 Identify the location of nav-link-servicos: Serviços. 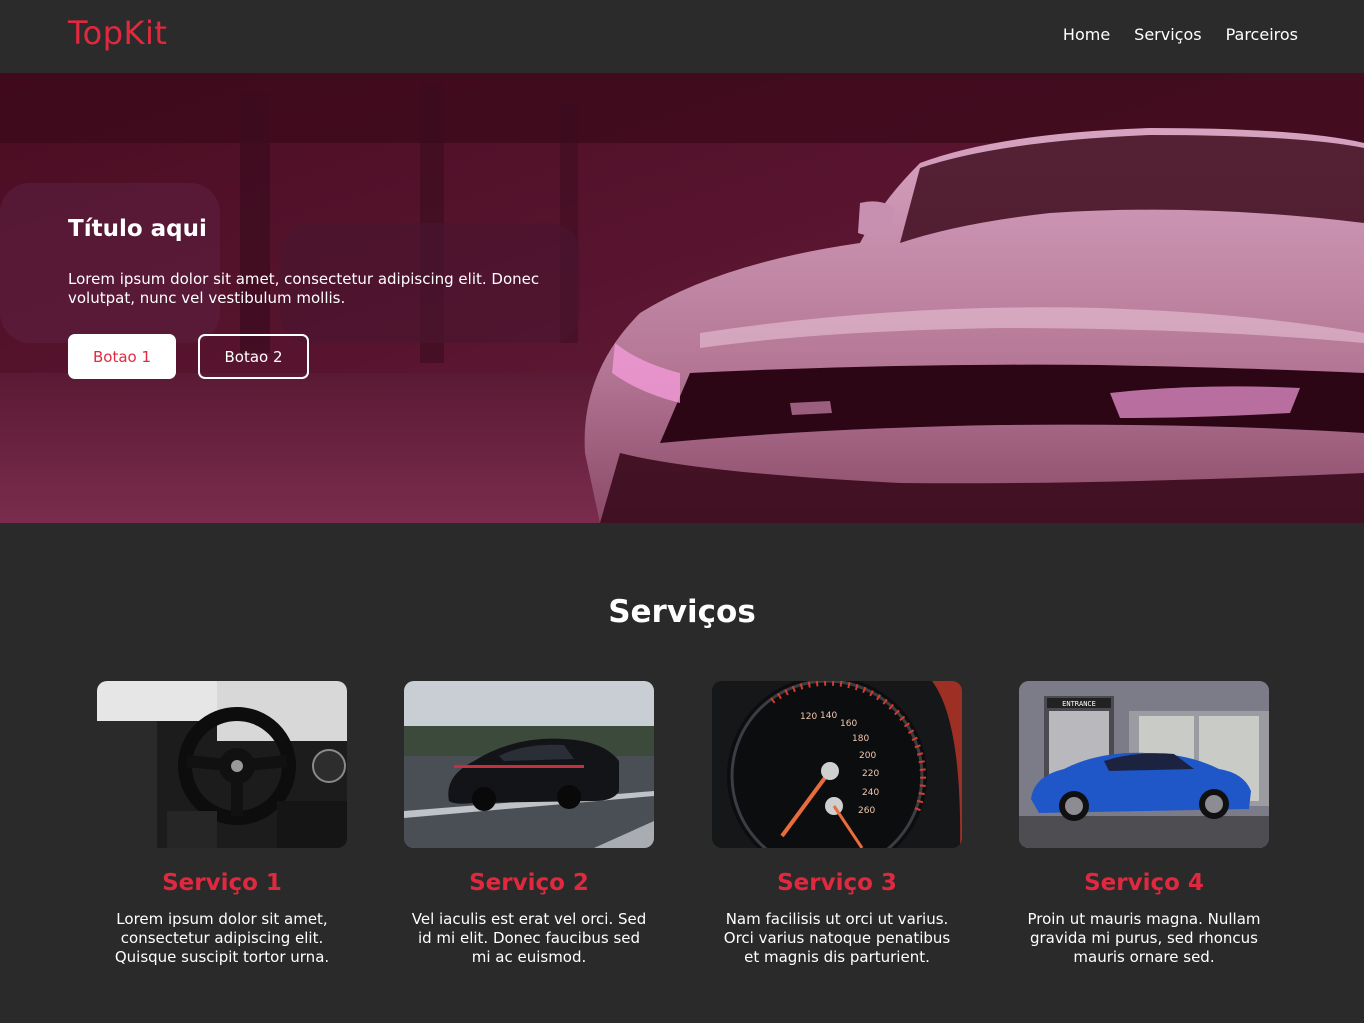
(1167, 34).